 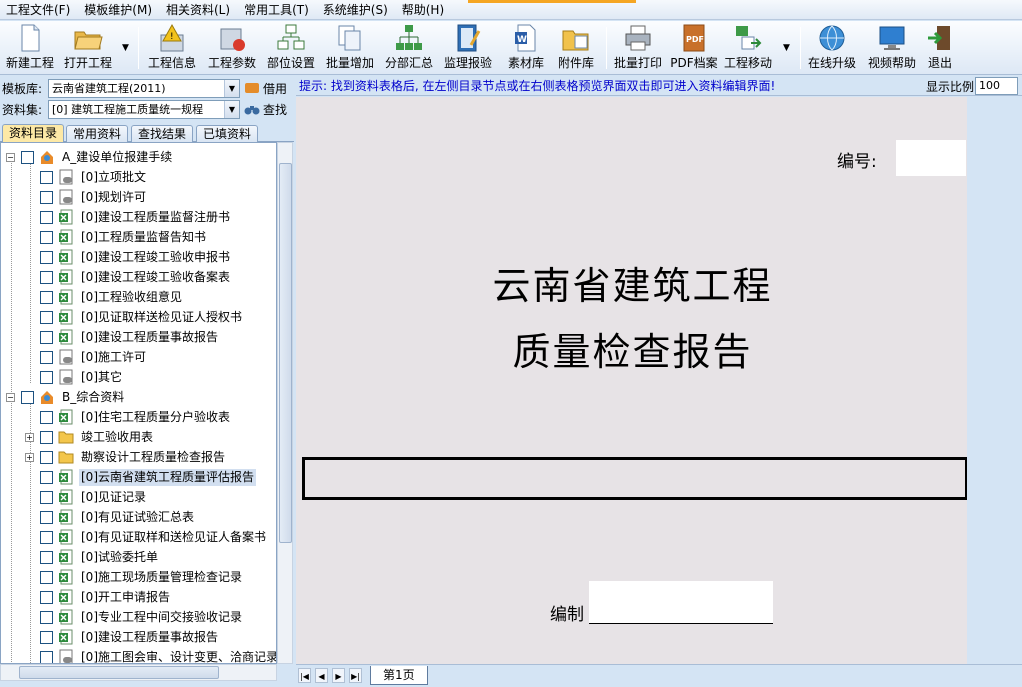 What do you see at coordinates (576, 48) in the screenshot?
I see `attachment-lib-button: 附件库` at bounding box center [576, 48].